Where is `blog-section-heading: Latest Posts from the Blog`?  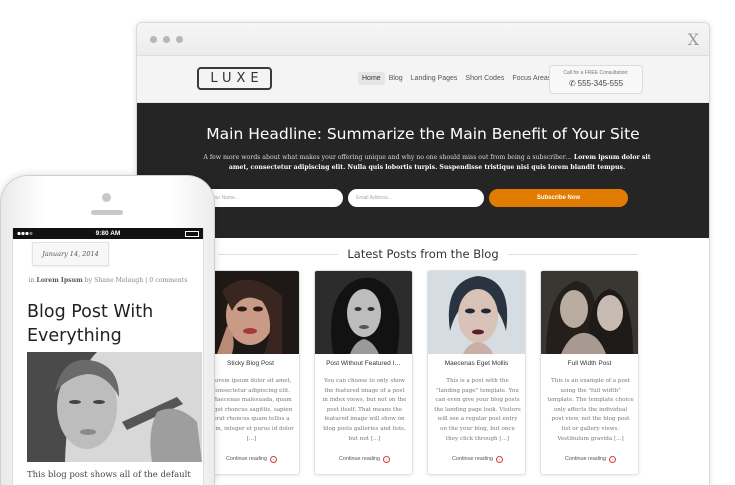 blog-section-heading: Latest Posts from the Blog is located at coordinates (423, 254).